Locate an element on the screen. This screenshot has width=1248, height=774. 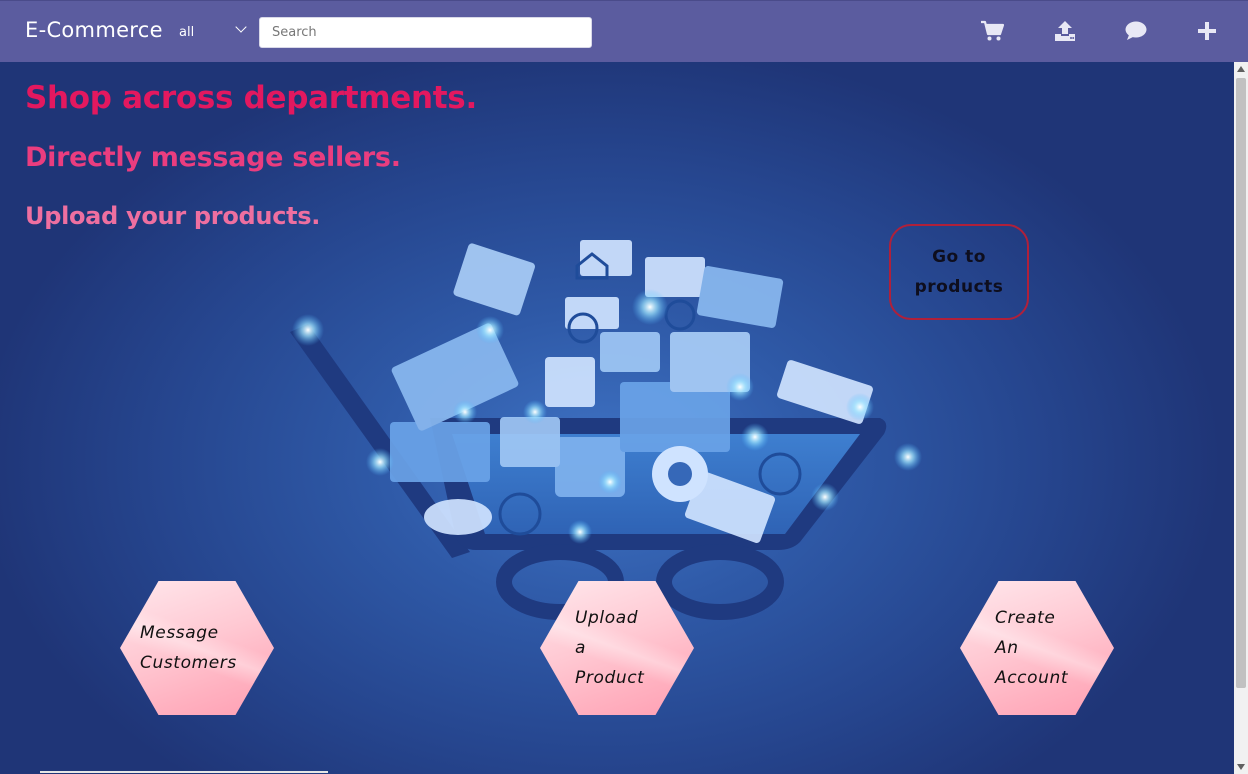
headline-upload: Upload your products. is located at coordinates (173, 216).